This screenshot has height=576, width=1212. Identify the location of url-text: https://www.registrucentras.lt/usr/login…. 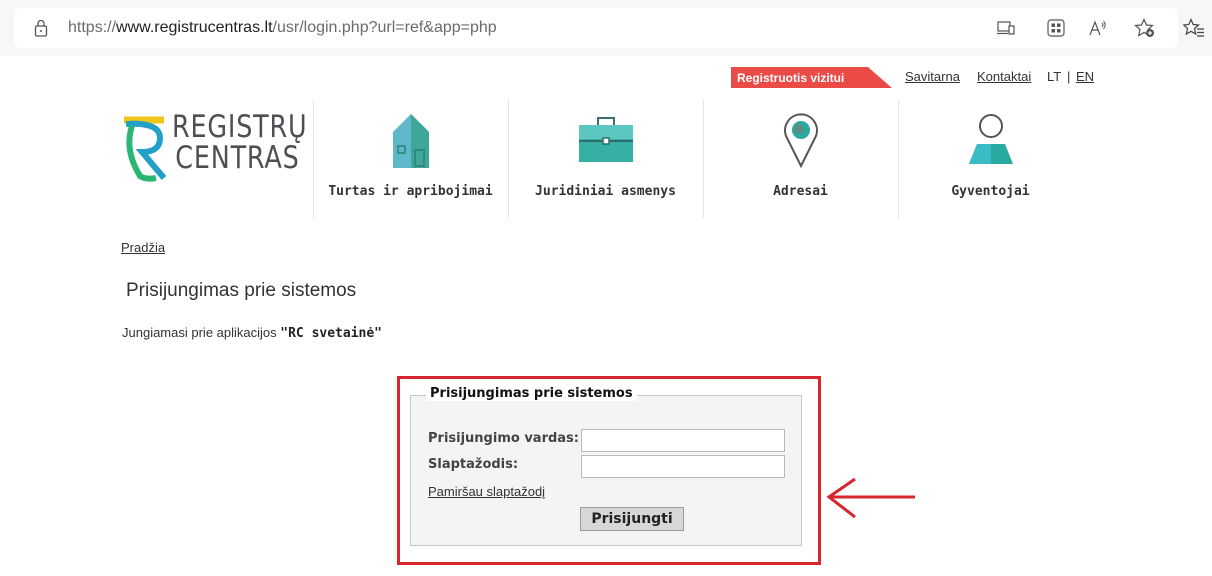
(282, 28).